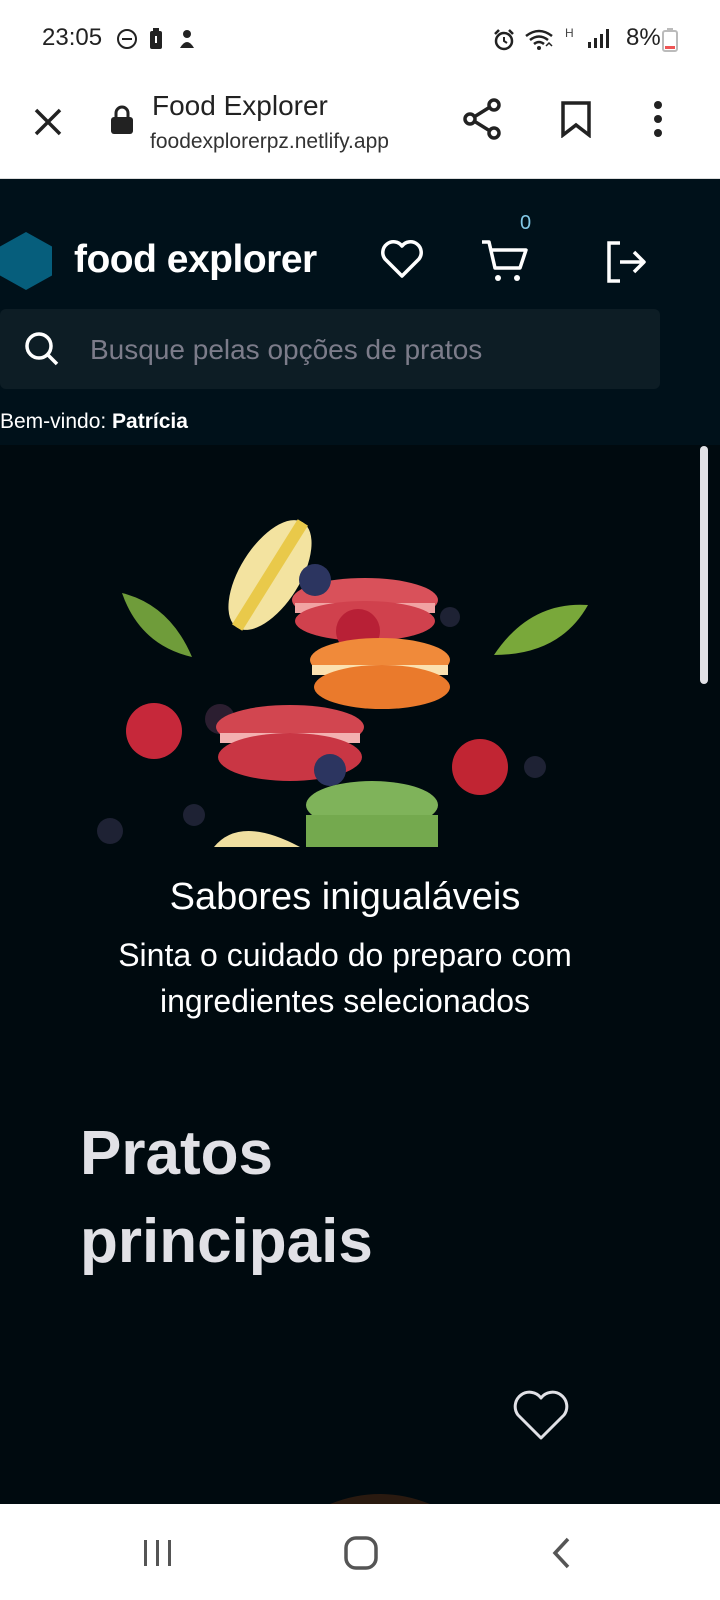  Describe the element at coordinates (127, 39) in the screenshot. I see `do-not-disturb-icon` at that location.